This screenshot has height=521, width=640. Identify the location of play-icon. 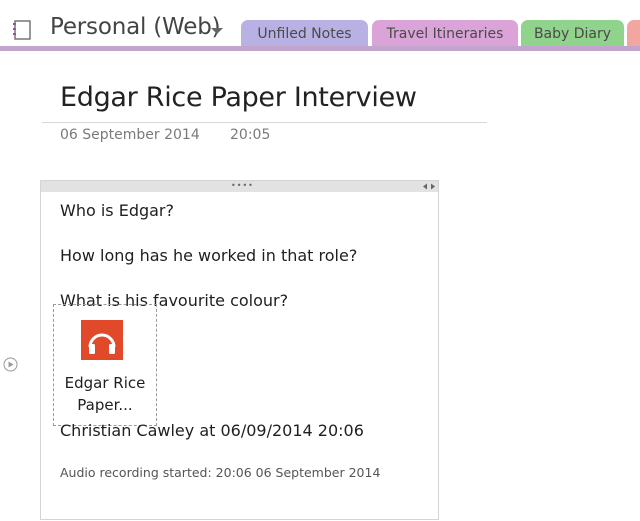
(10, 364).